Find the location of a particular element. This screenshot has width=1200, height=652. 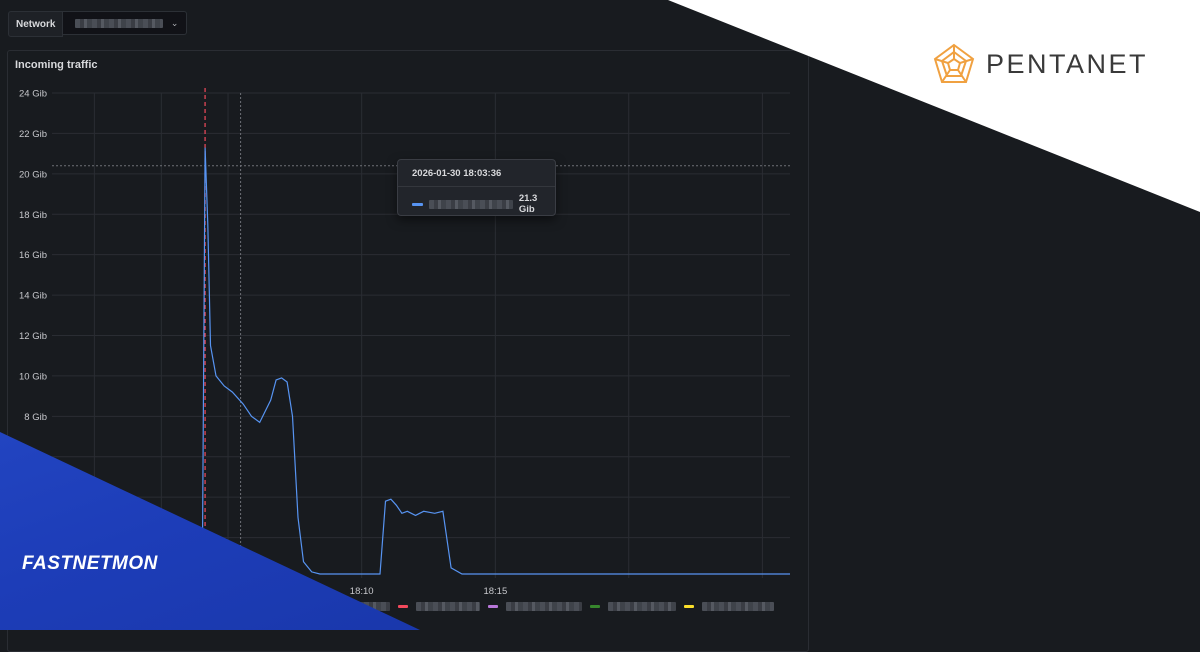

y-tick-label: 20 Gib is located at coordinates (33, 174).